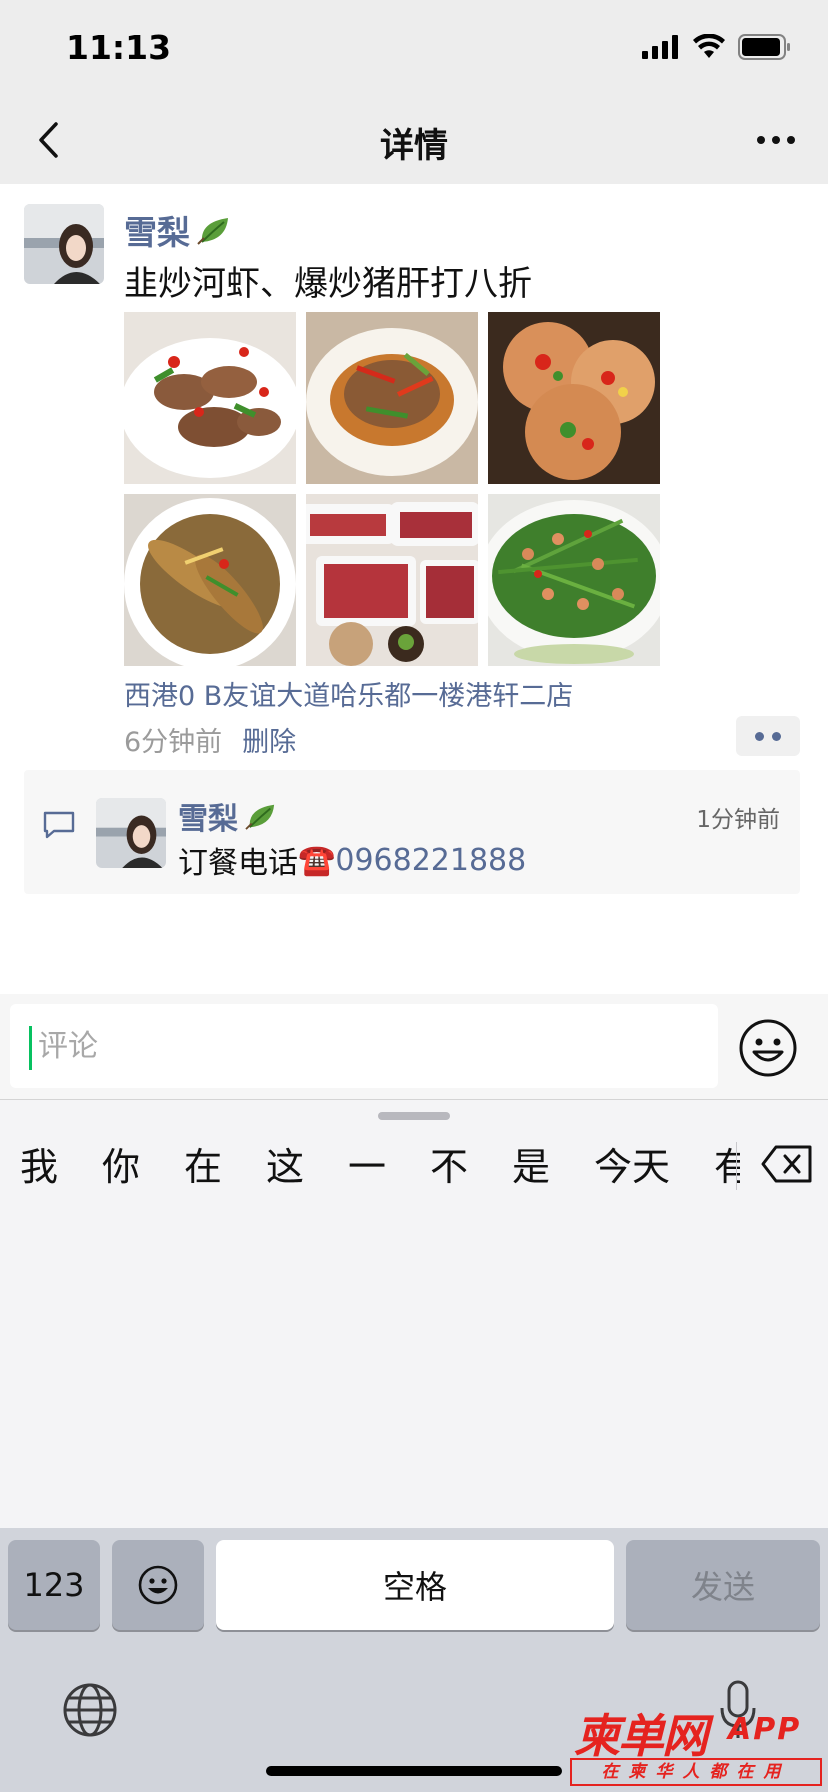  Describe the element at coordinates (414, 1116) in the screenshot. I see `panel-handle` at that location.